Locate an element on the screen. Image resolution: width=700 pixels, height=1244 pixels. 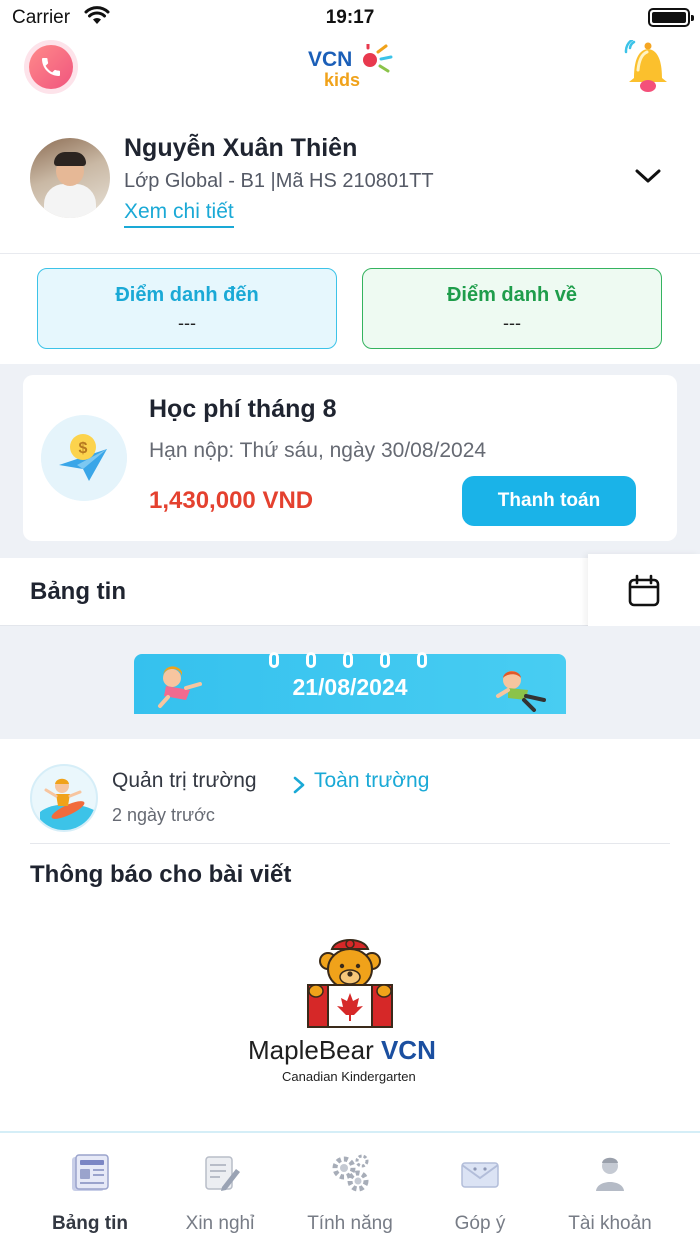
tab-features: Tính năng is located at coordinates (350, 1193).